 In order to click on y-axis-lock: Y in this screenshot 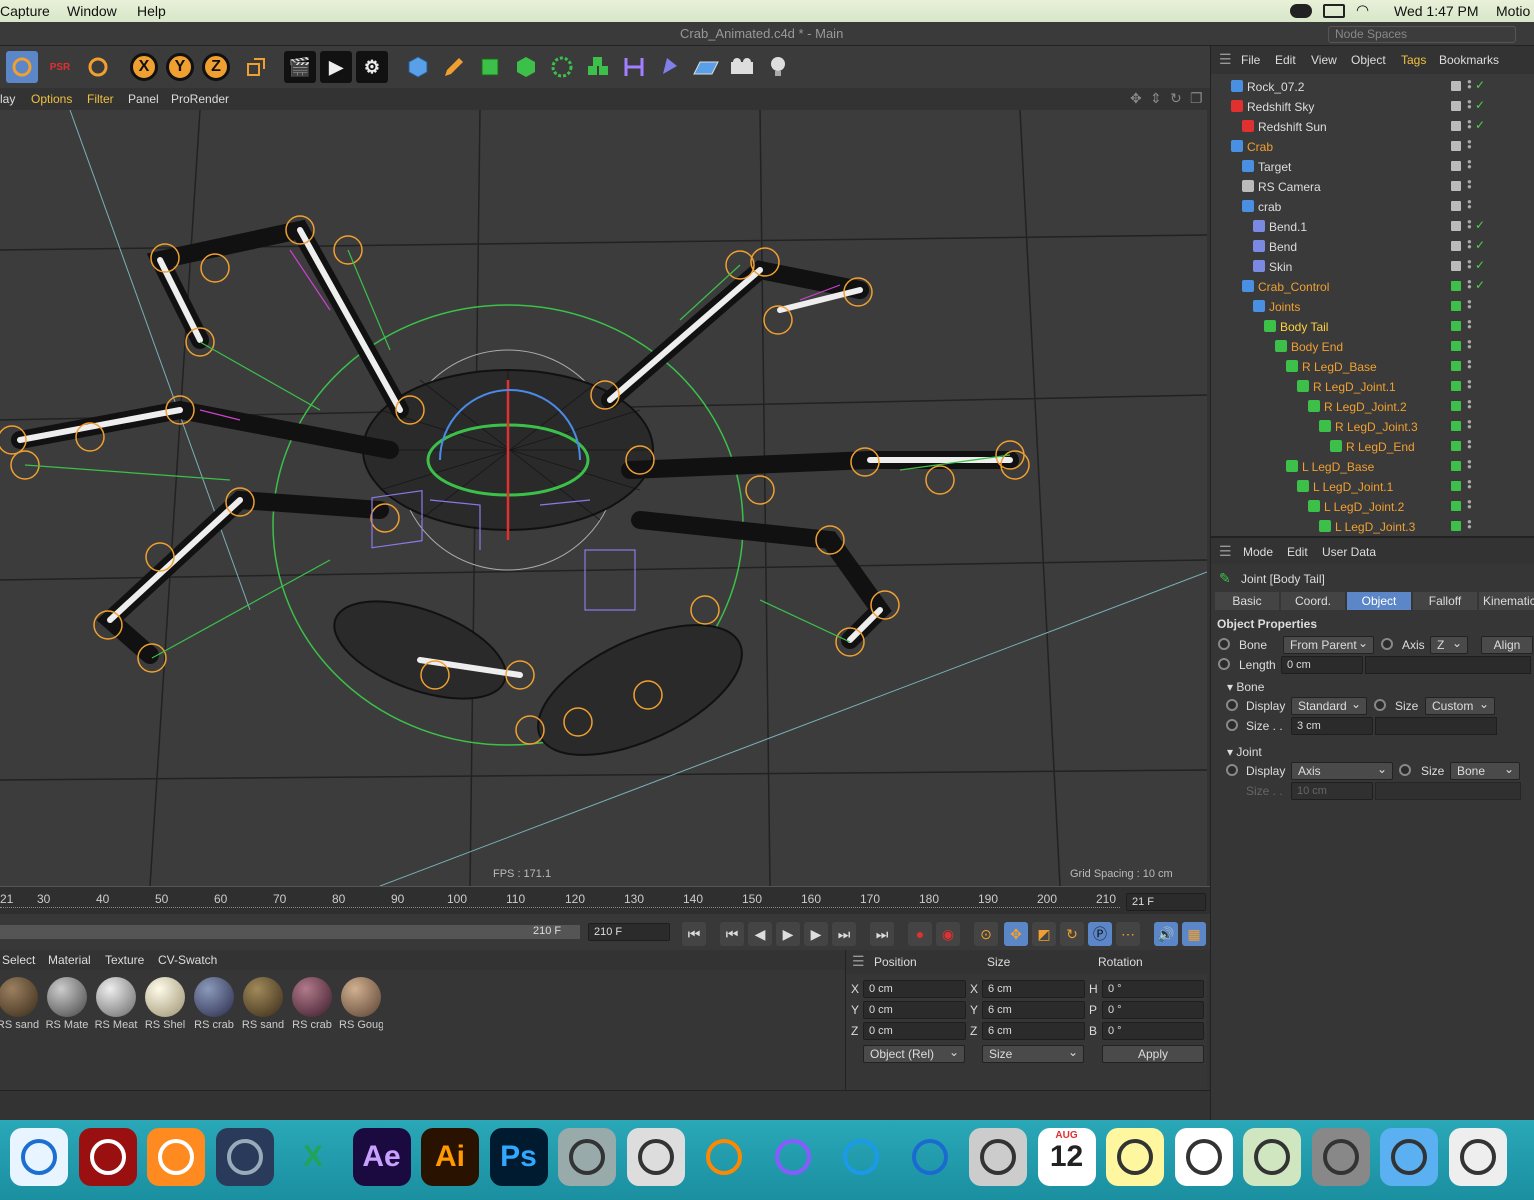, I will do `click(180, 67)`.